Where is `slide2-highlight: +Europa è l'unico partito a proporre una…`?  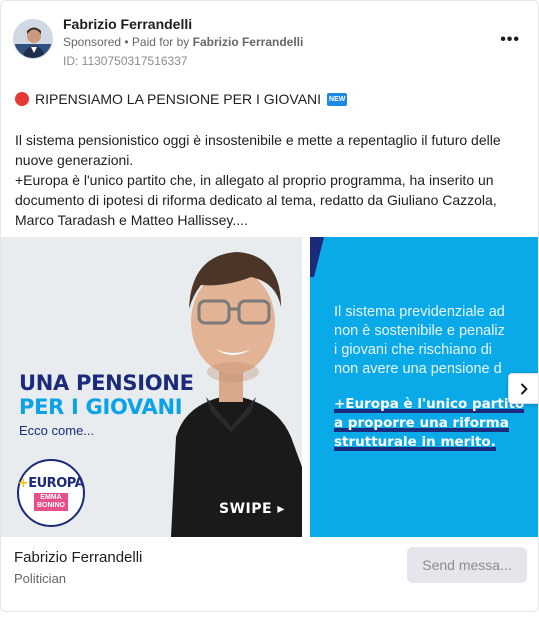 slide2-highlight: +Europa è l'unico partito a proporre una… is located at coordinates (436, 423).